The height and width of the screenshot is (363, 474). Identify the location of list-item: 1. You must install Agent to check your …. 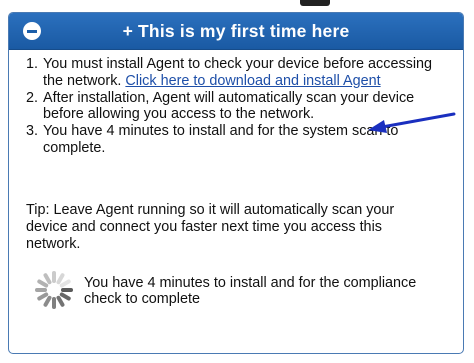
(231, 73).